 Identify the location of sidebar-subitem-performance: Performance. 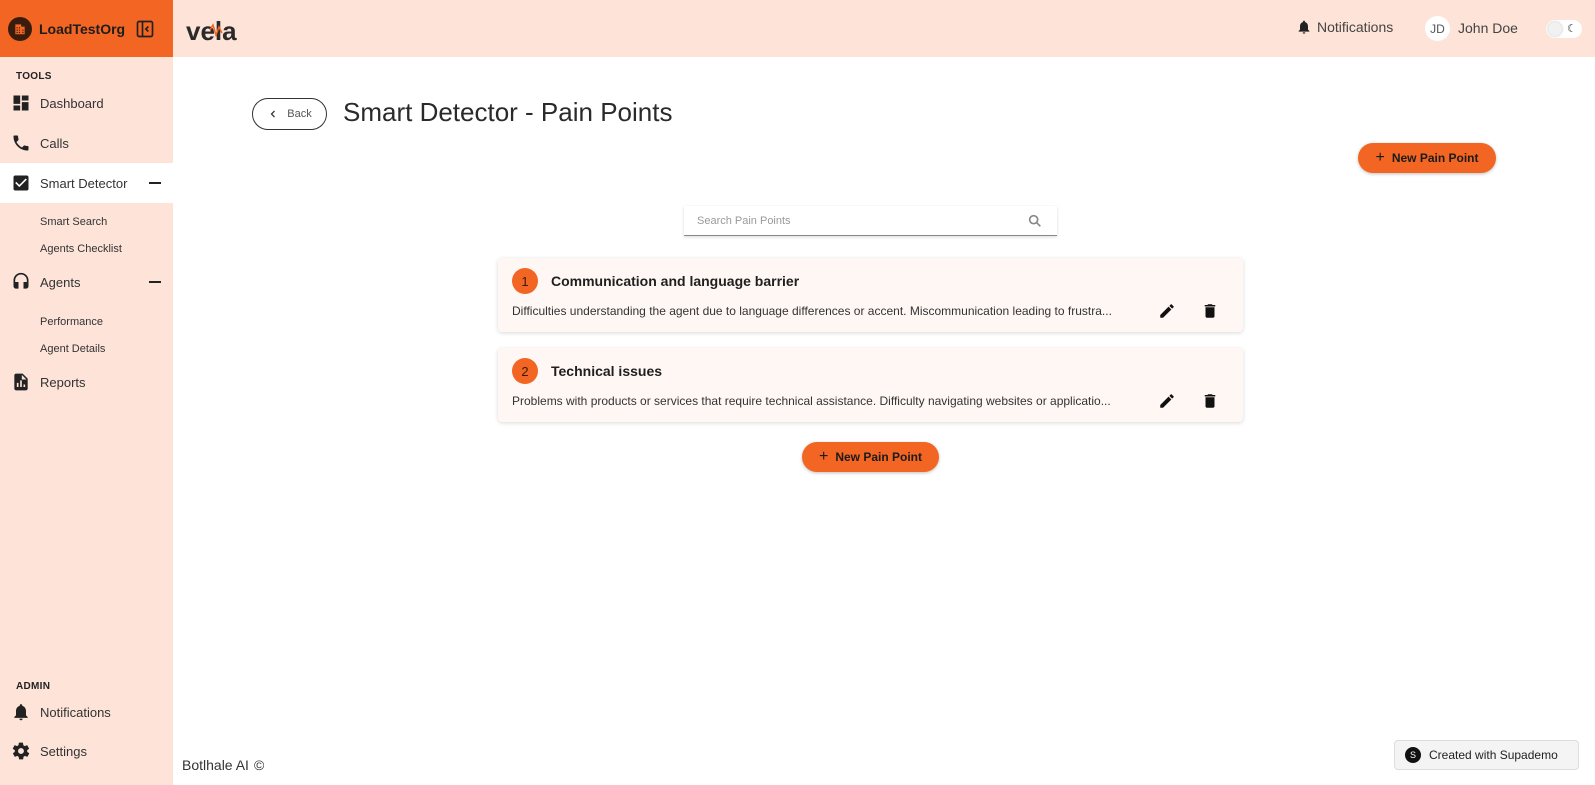
(71, 322).